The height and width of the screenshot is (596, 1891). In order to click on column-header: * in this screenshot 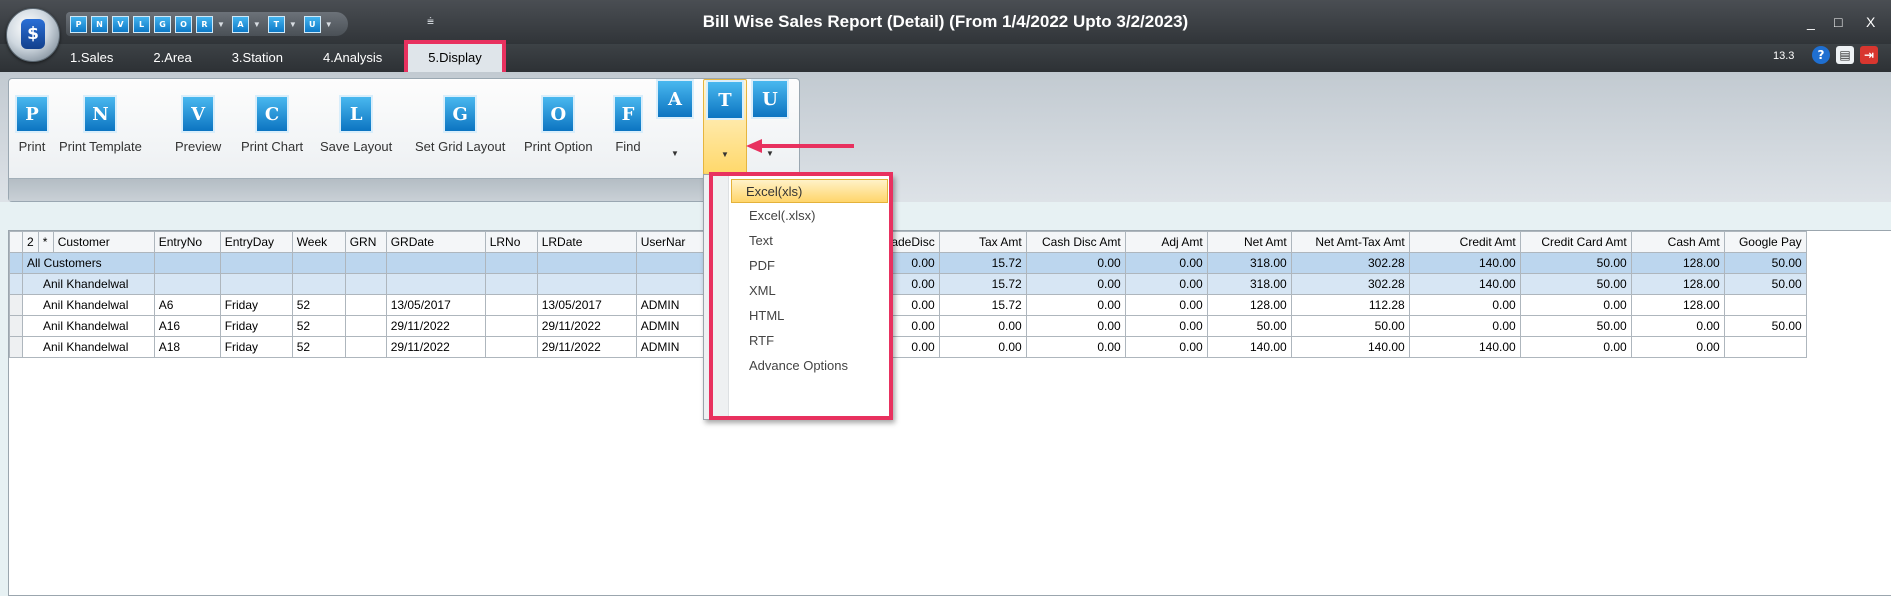, I will do `click(45, 242)`.